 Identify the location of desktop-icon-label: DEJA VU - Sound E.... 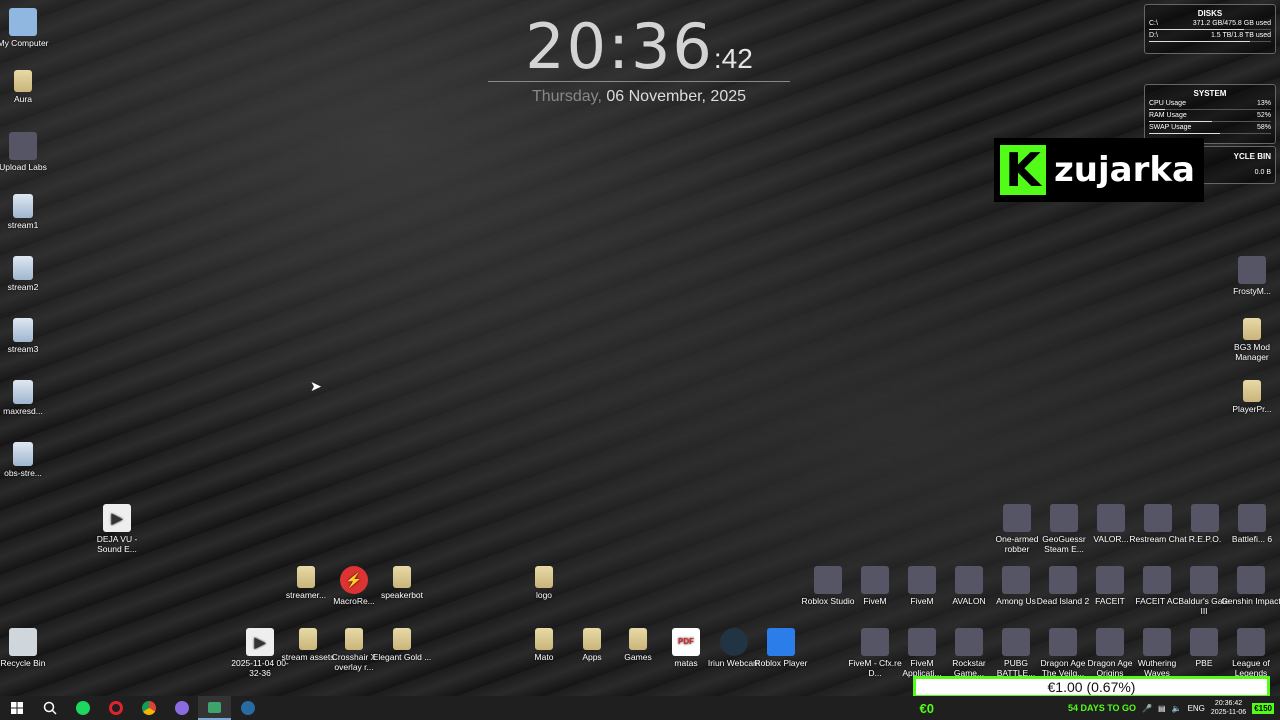
(117, 544).